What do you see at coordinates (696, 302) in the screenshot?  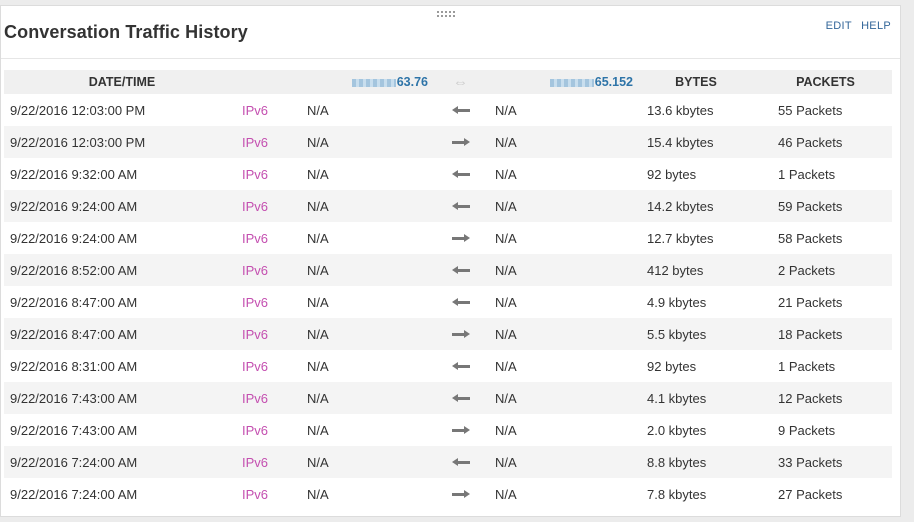 I see `bytes-cell: 4.9 kbytes` at bounding box center [696, 302].